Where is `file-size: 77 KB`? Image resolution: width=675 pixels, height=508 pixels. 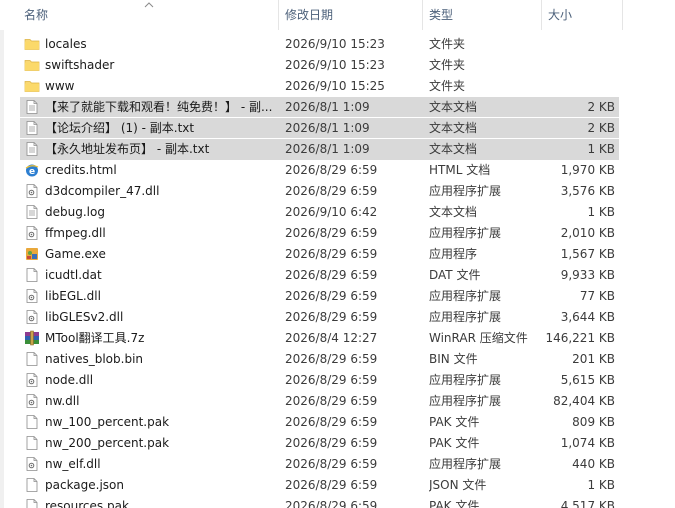 file-size: 77 KB is located at coordinates (597, 296).